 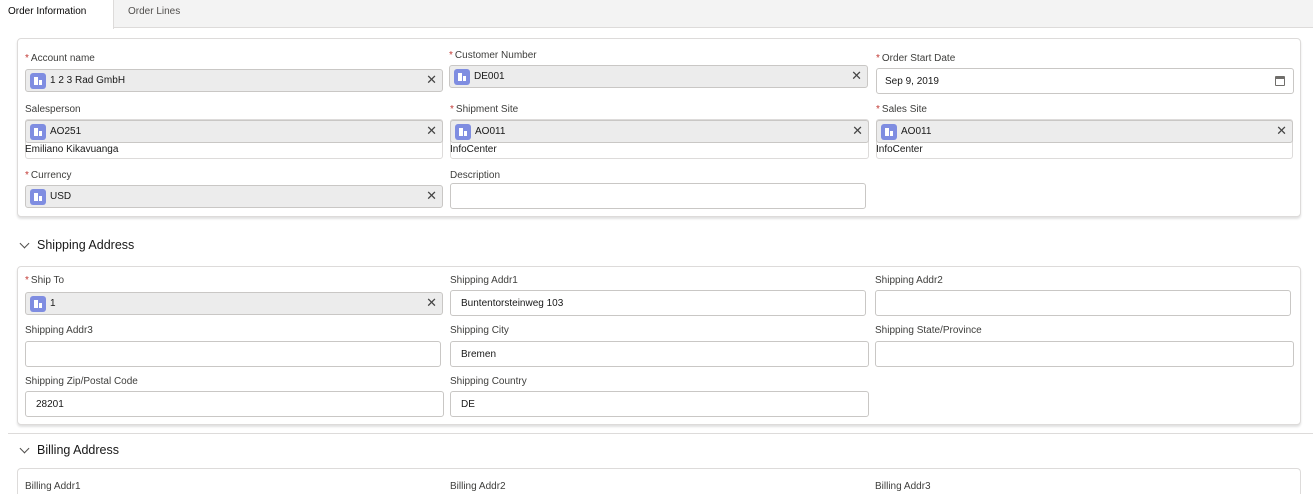 What do you see at coordinates (479, 354) in the screenshot?
I see `shipping-city-value: Bremen` at bounding box center [479, 354].